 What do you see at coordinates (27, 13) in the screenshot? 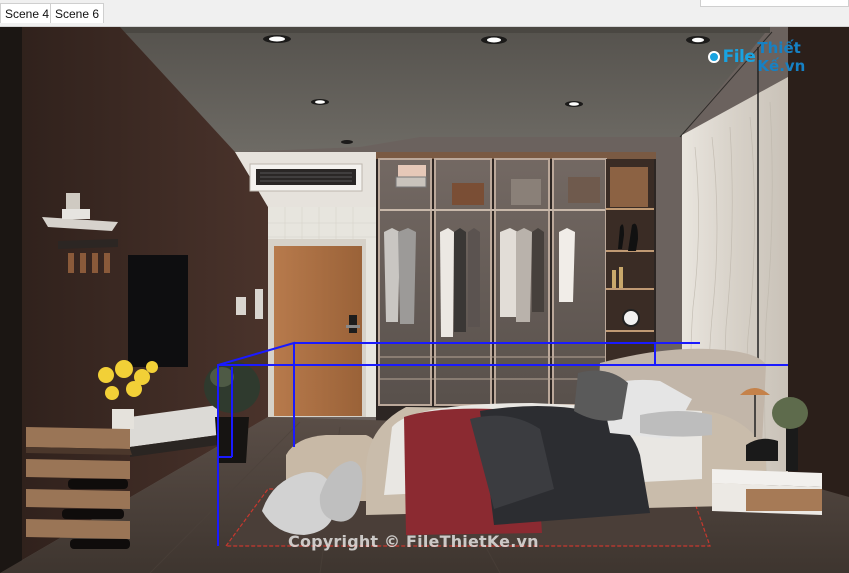
I see `tab-scene-4: Scene 4` at bounding box center [27, 13].